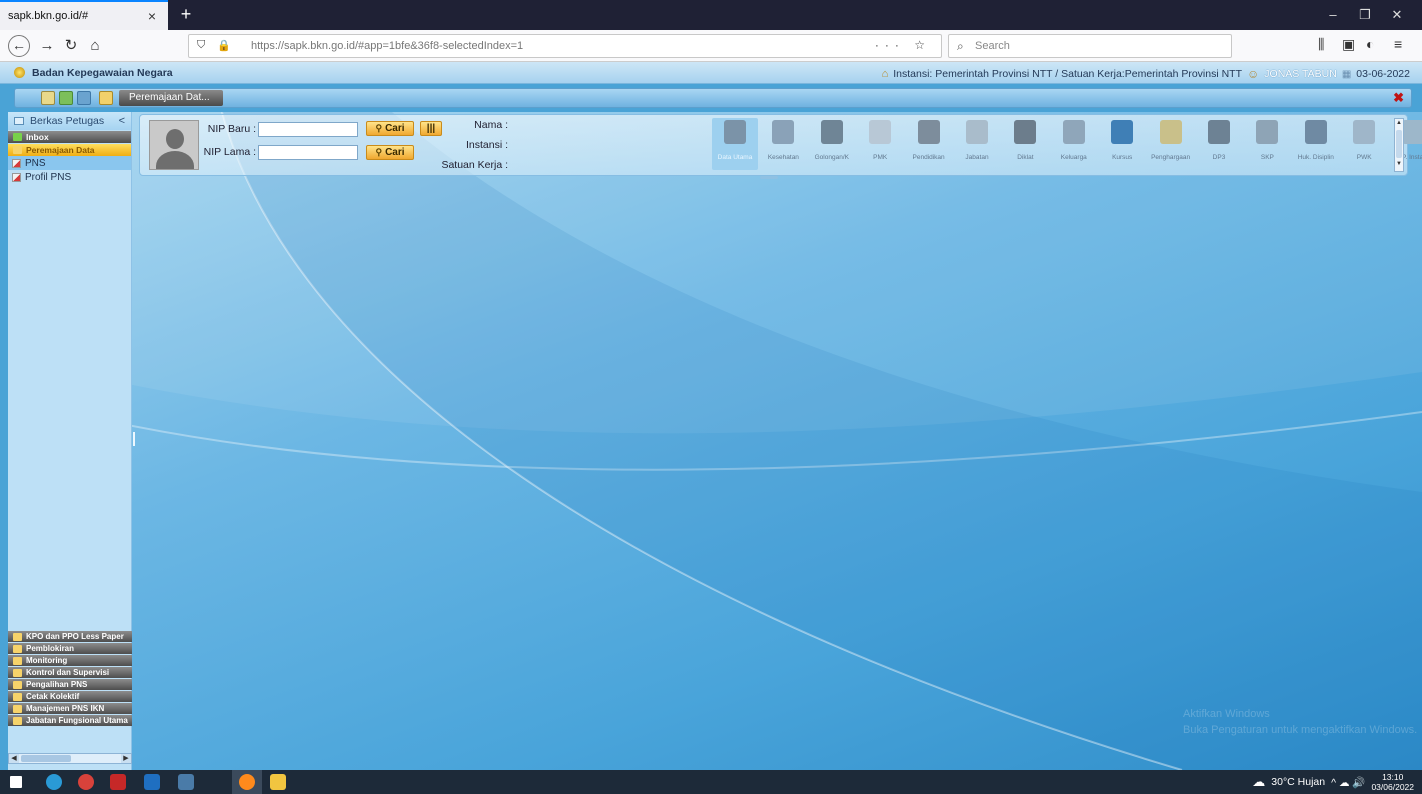 Image resolution: width=1422 pixels, height=794 pixels. What do you see at coordinates (1321, 44) in the screenshot?
I see `library-icon: ⫼` at bounding box center [1321, 44].